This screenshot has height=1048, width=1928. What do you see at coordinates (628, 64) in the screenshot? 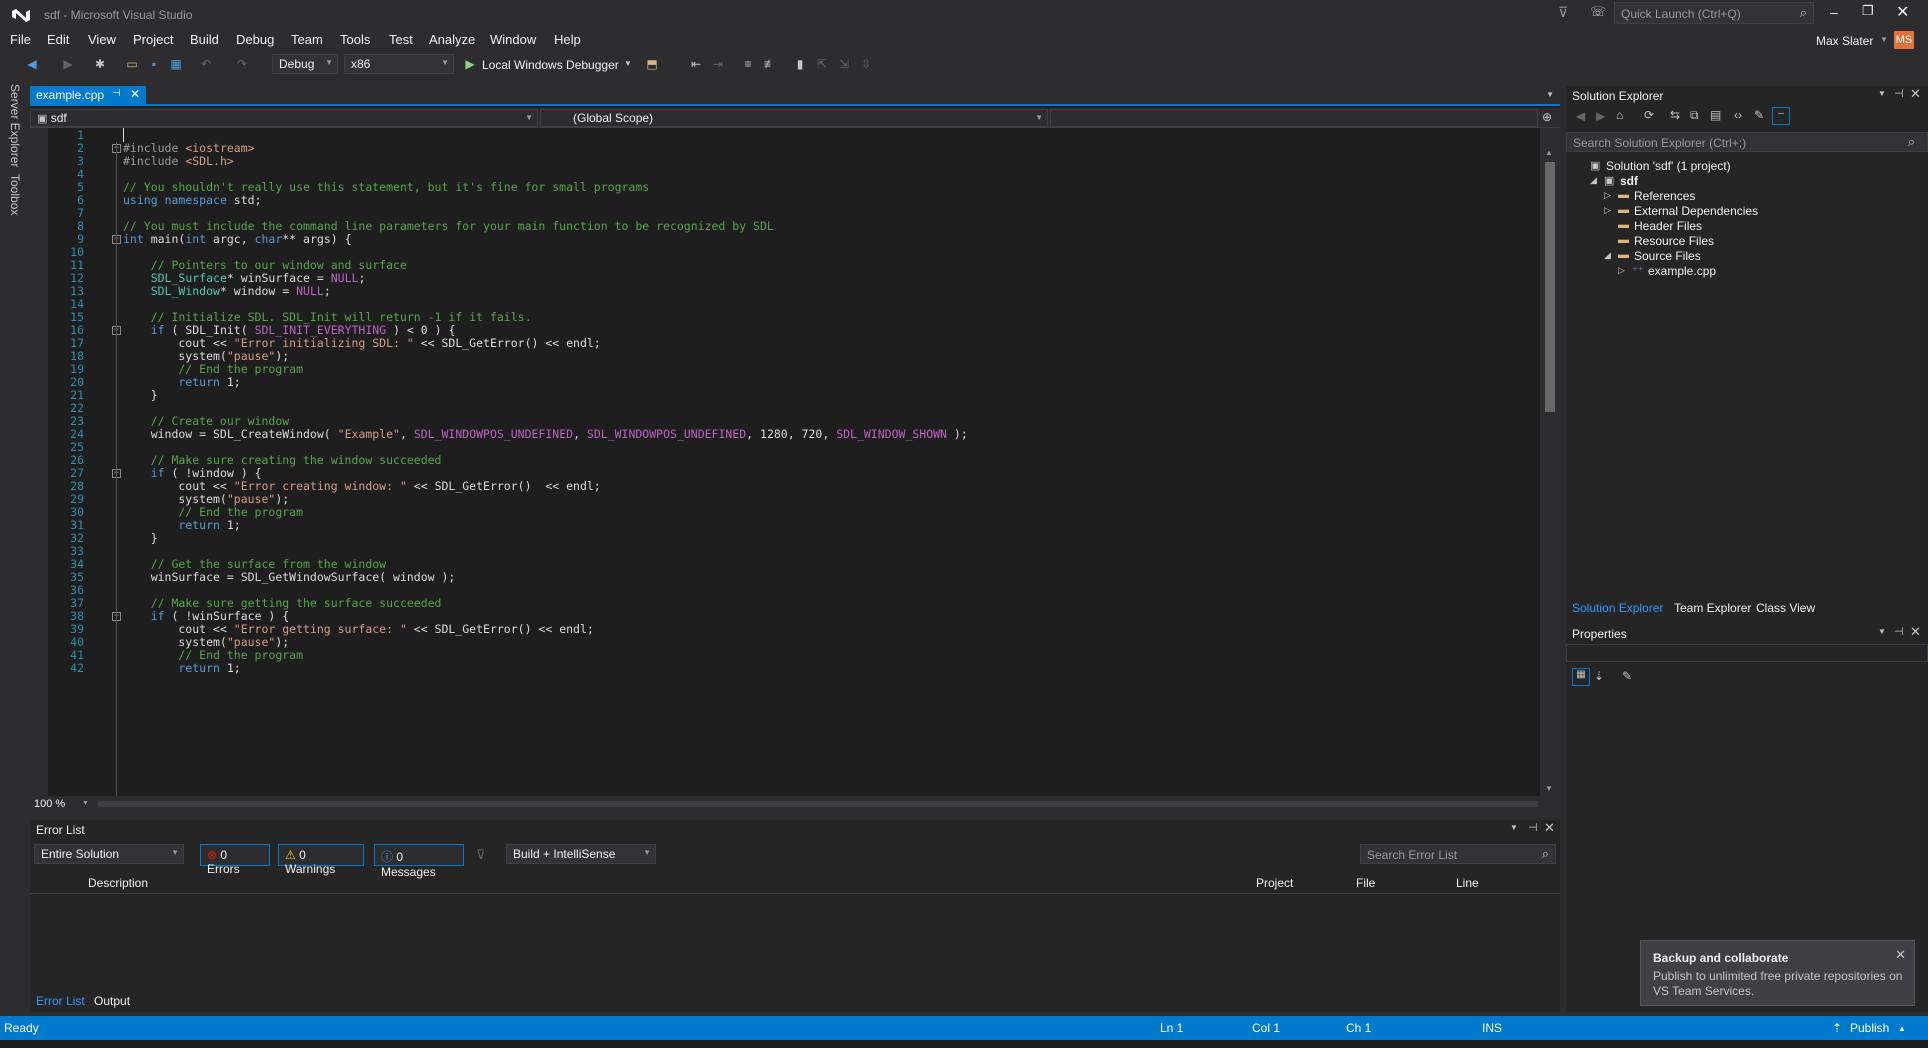
I see `debugger-dropdown-icon: ▼` at bounding box center [628, 64].